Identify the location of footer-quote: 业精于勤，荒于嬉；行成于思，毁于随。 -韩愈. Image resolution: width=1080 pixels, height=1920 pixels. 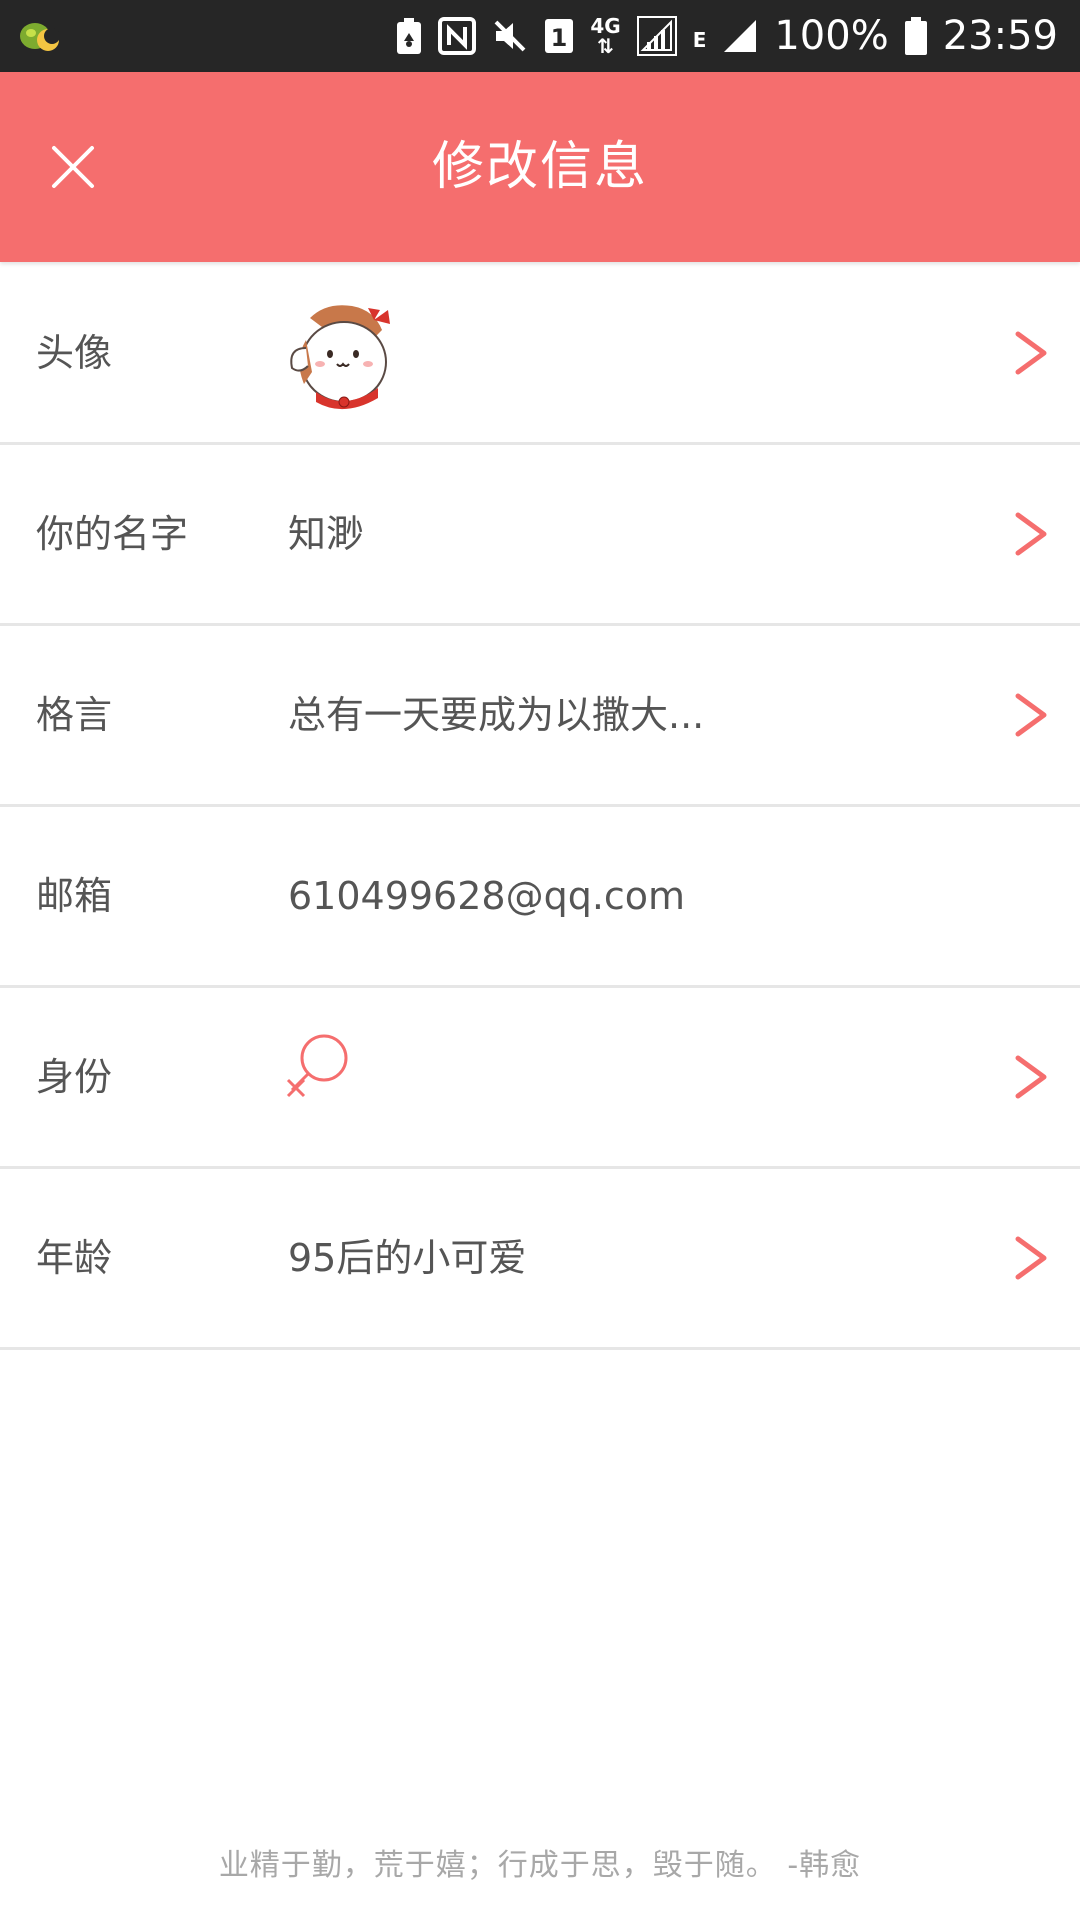
(540, 1865).